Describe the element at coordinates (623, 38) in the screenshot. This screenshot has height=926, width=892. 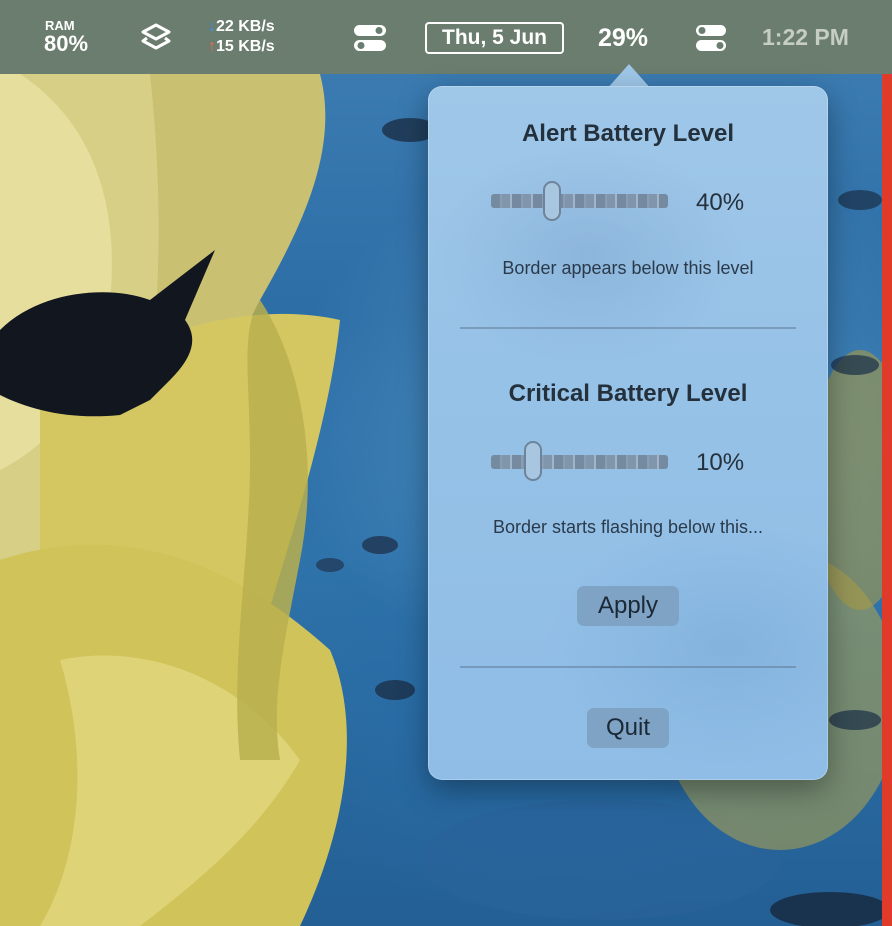
I see `battery-percentage: 29%` at that location.